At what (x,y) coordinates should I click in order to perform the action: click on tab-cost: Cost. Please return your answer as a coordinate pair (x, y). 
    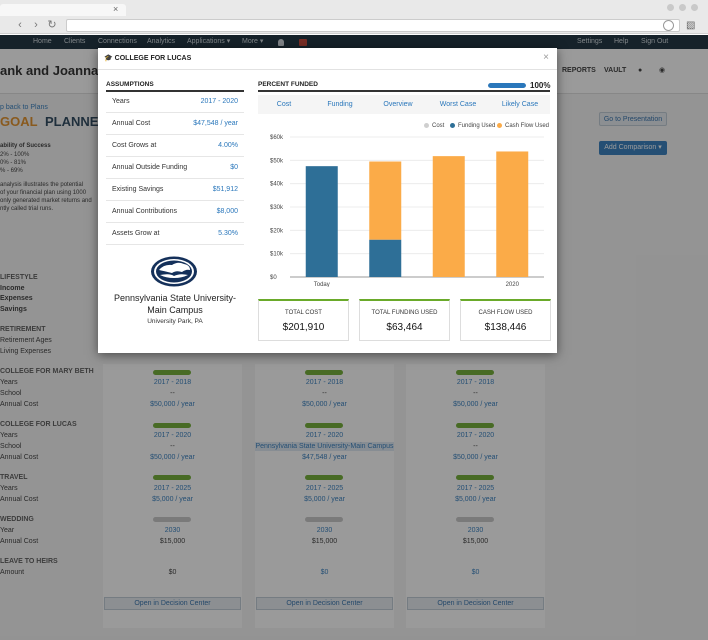
    Looking at the image, I should click on (284, 104).